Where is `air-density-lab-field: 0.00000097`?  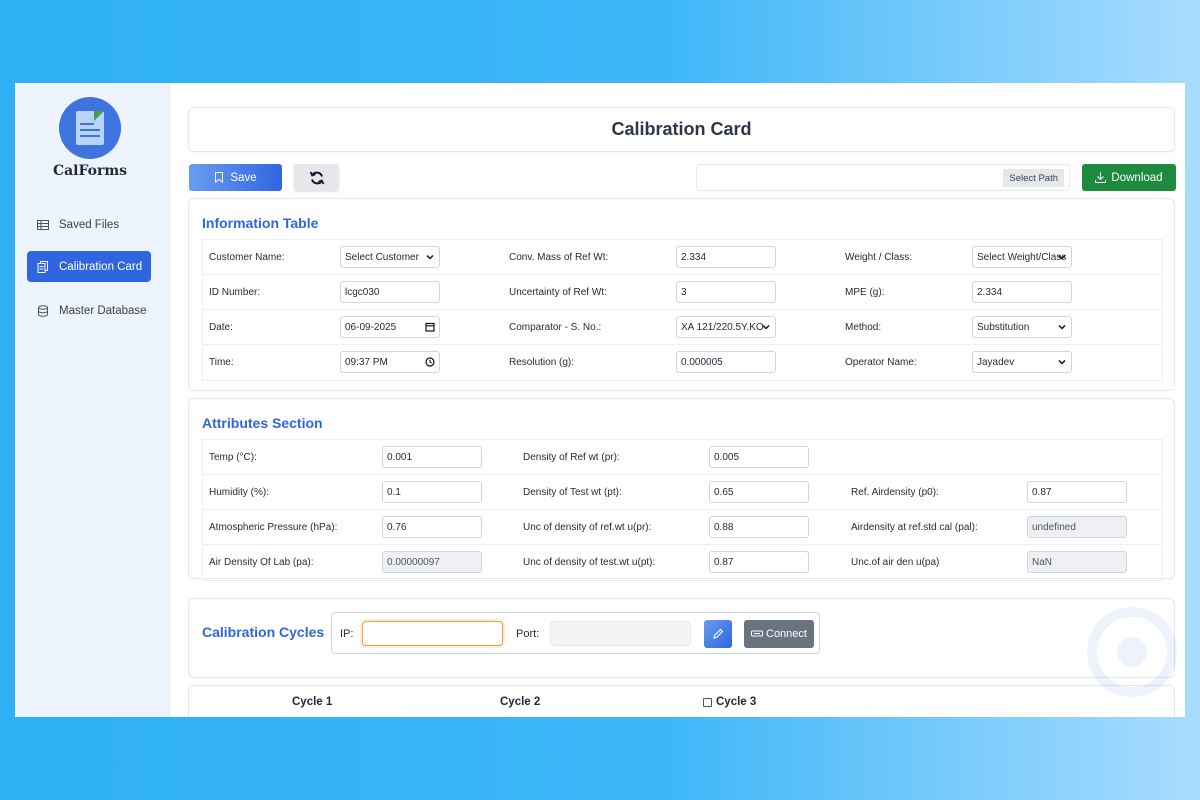 air-density-lab-field: 0.00000097 is located at coordinates (432, 562).